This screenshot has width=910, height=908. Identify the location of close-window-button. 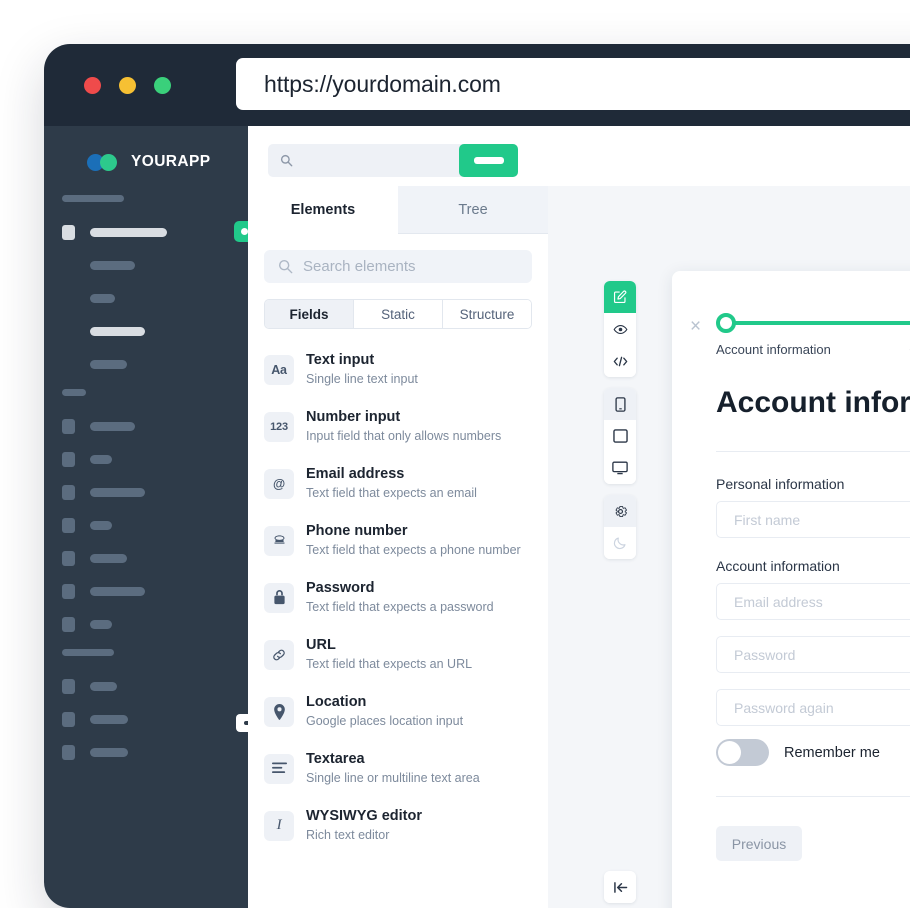
(92, 85).